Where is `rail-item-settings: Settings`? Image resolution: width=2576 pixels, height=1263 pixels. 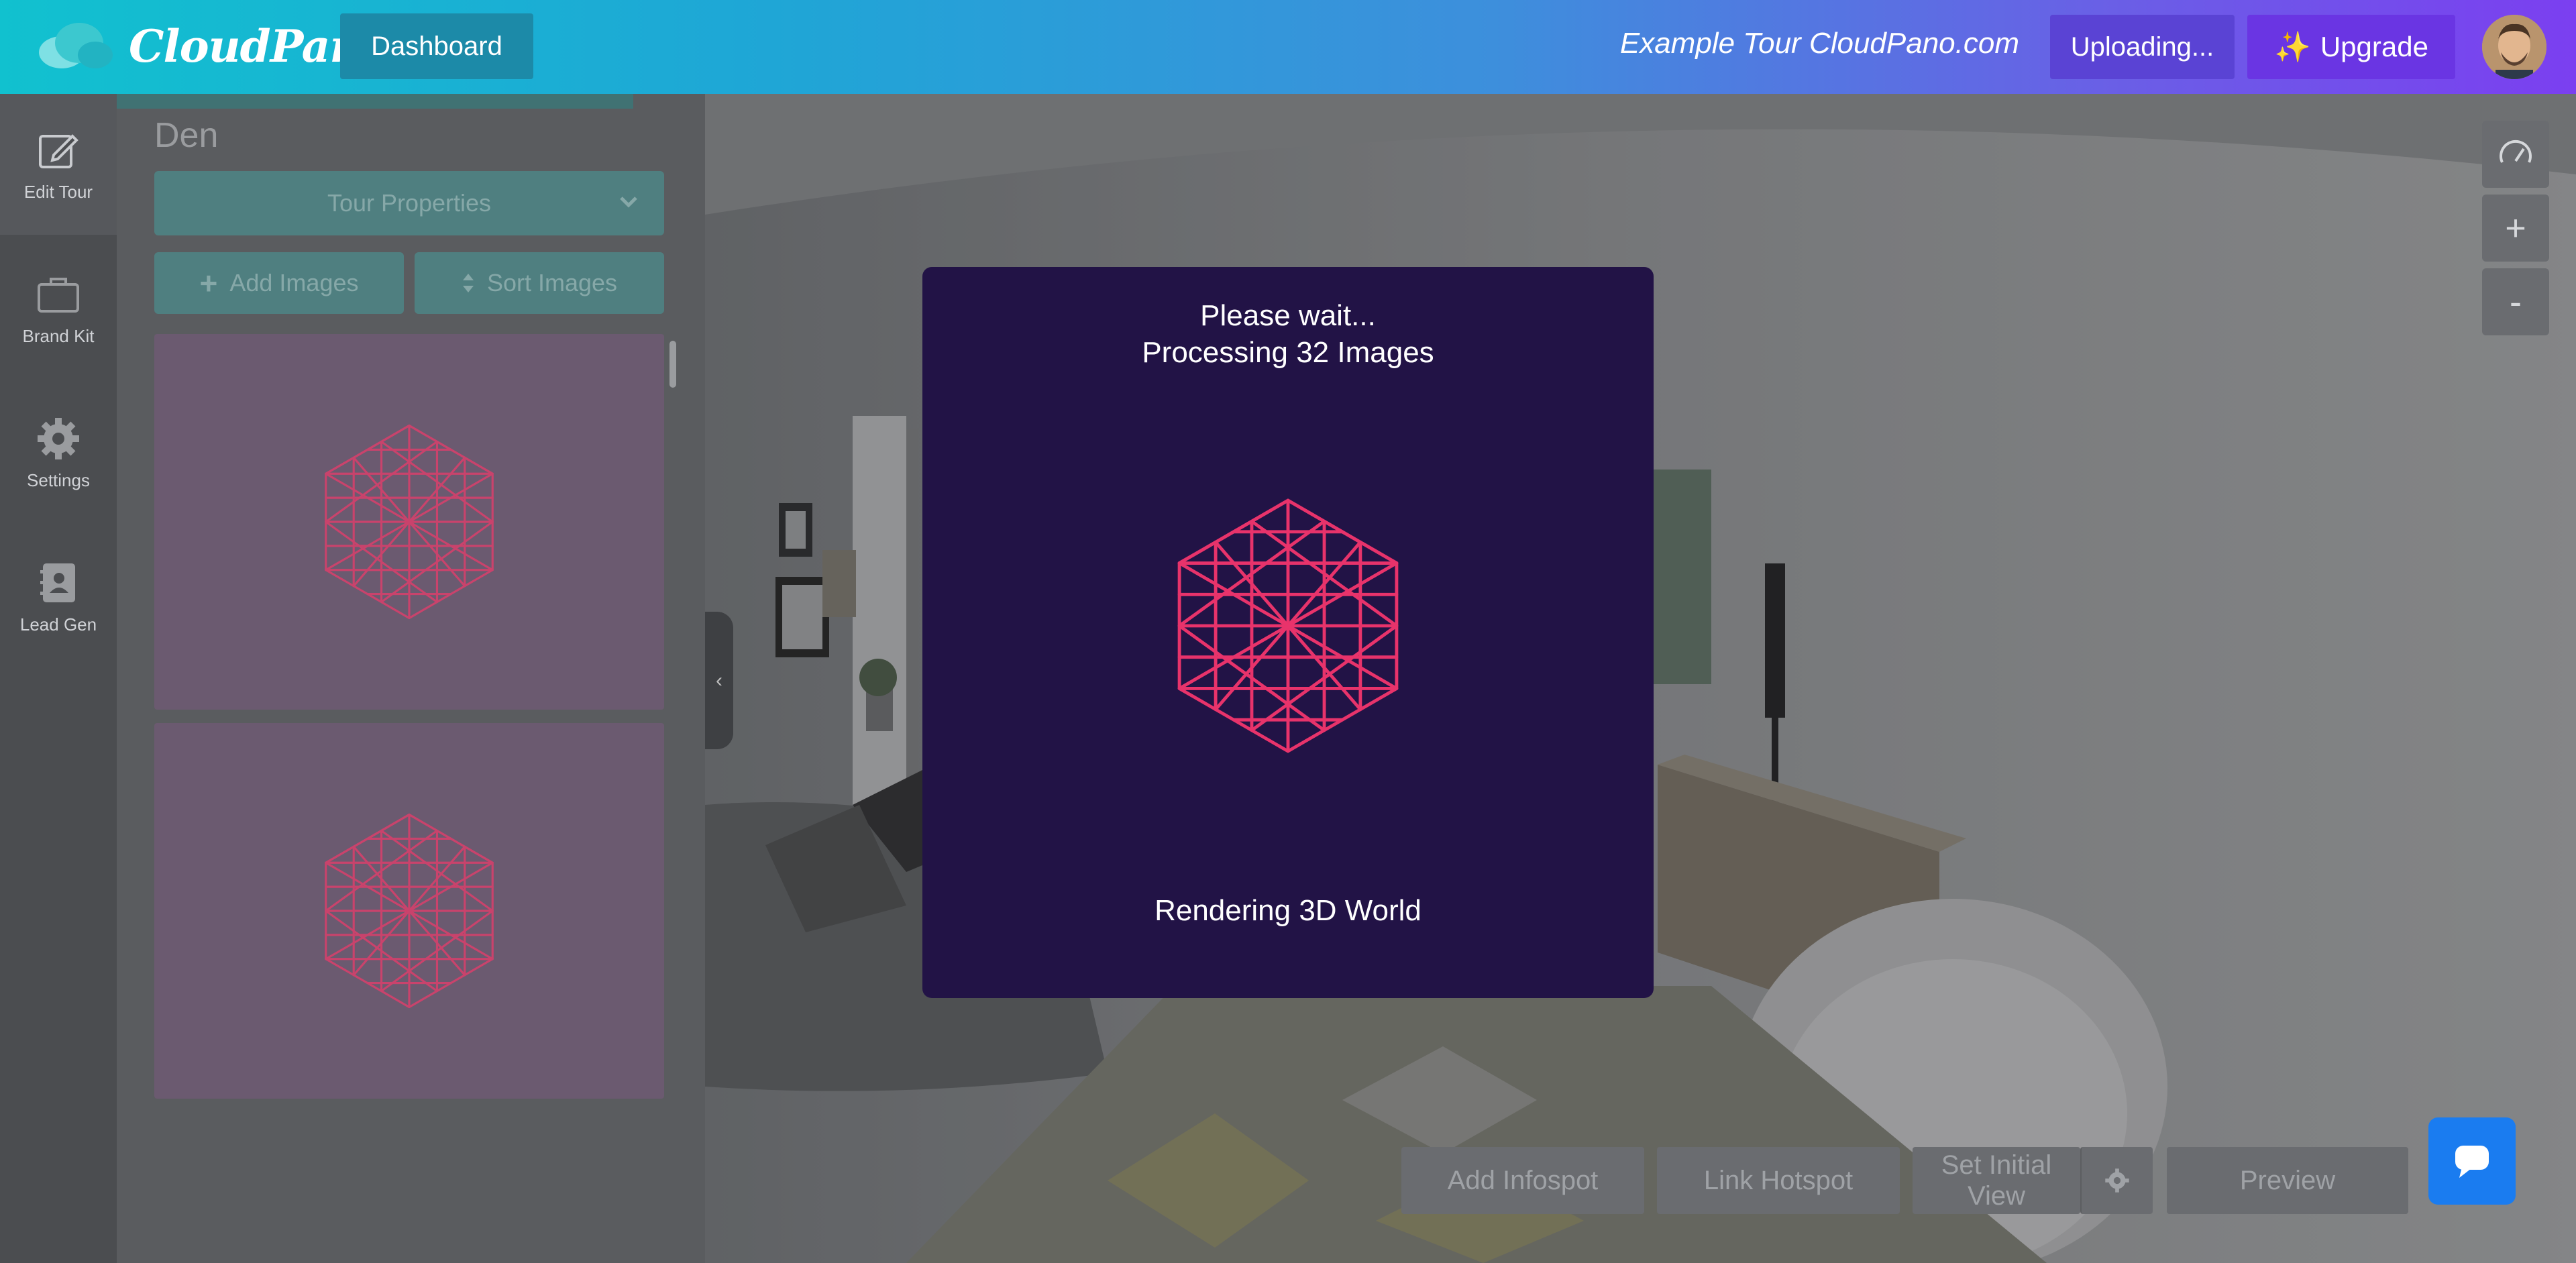 rail-item-settings: Settings is located at coordinates (58, 452).